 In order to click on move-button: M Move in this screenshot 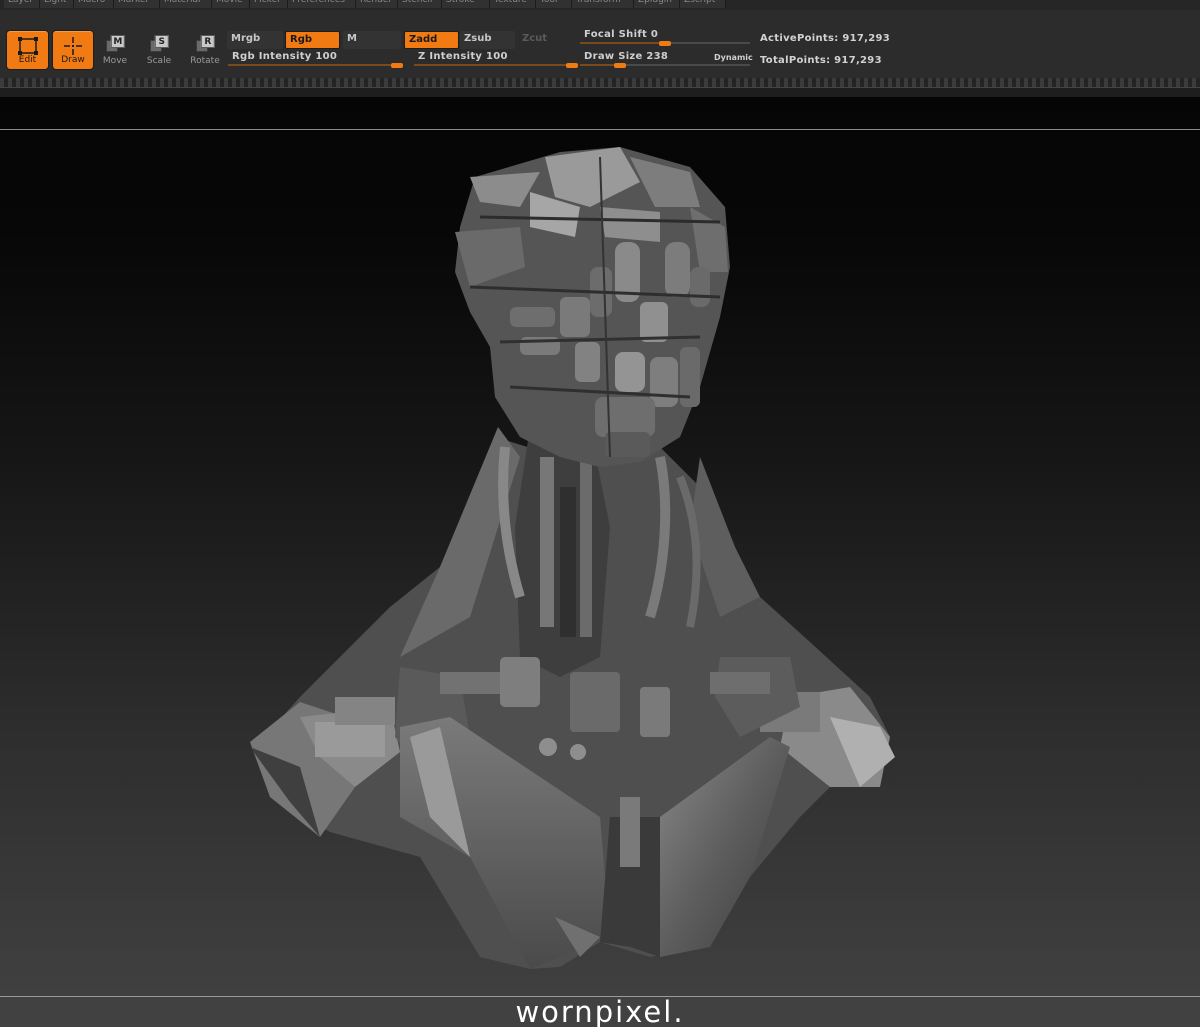, I will do `click(115, 50)`.